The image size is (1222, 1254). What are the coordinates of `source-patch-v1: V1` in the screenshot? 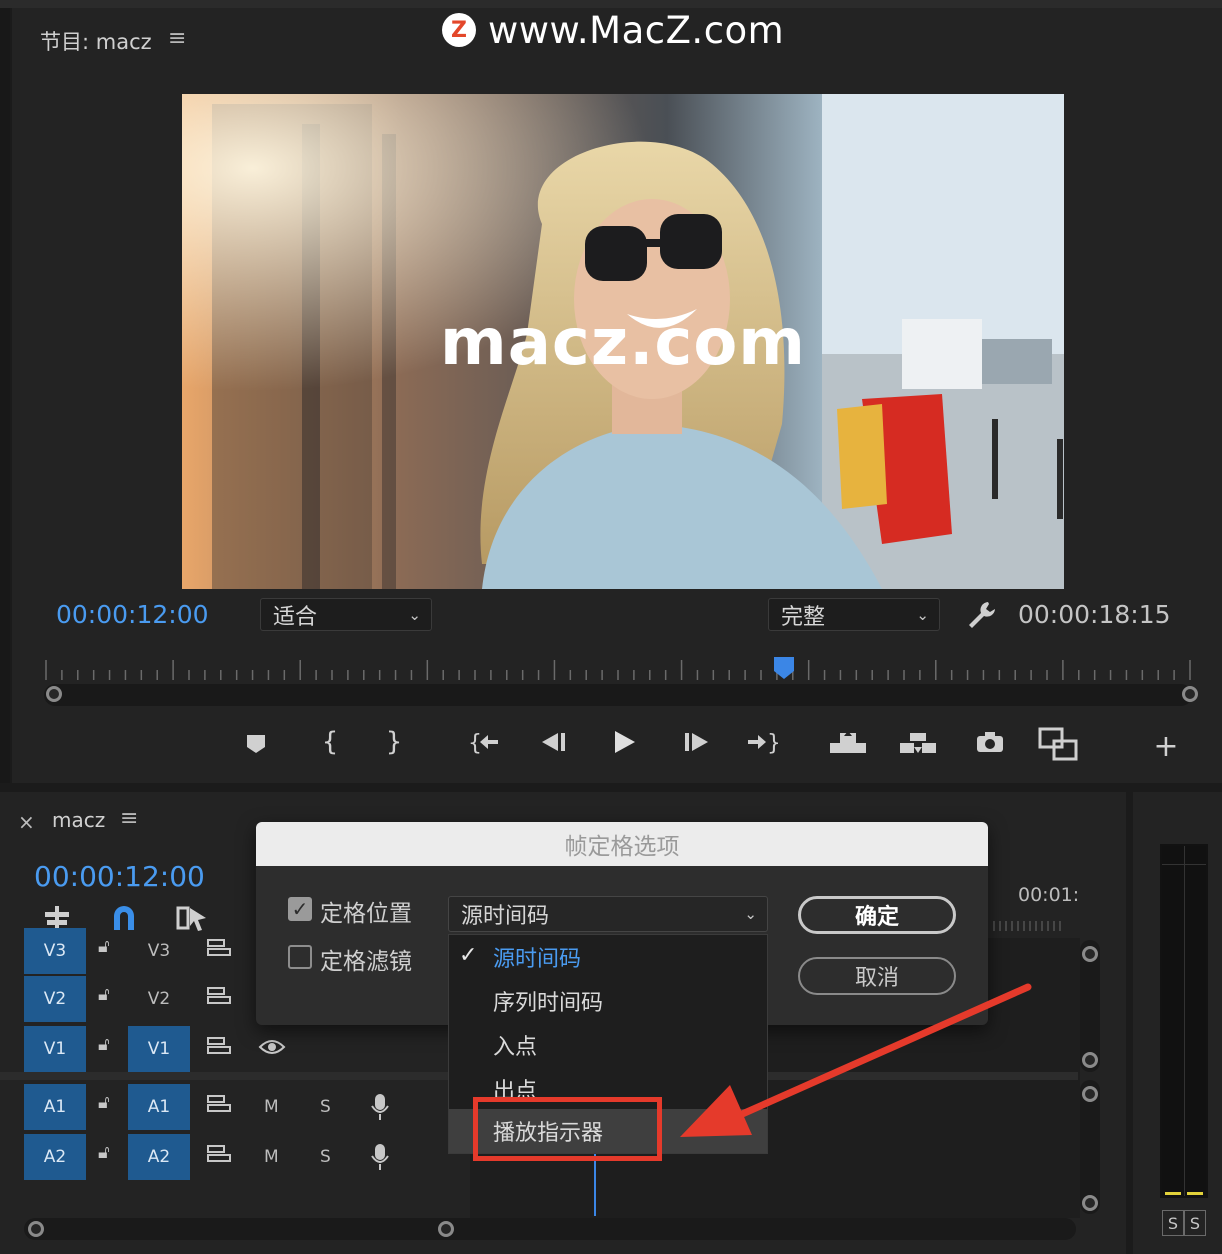 It's located at (55, 1049).